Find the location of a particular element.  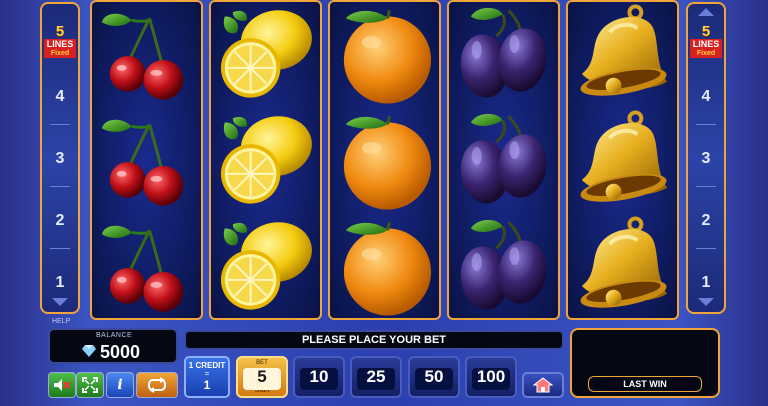

bet-button-100: 100 is located at coordinates (491, 377).